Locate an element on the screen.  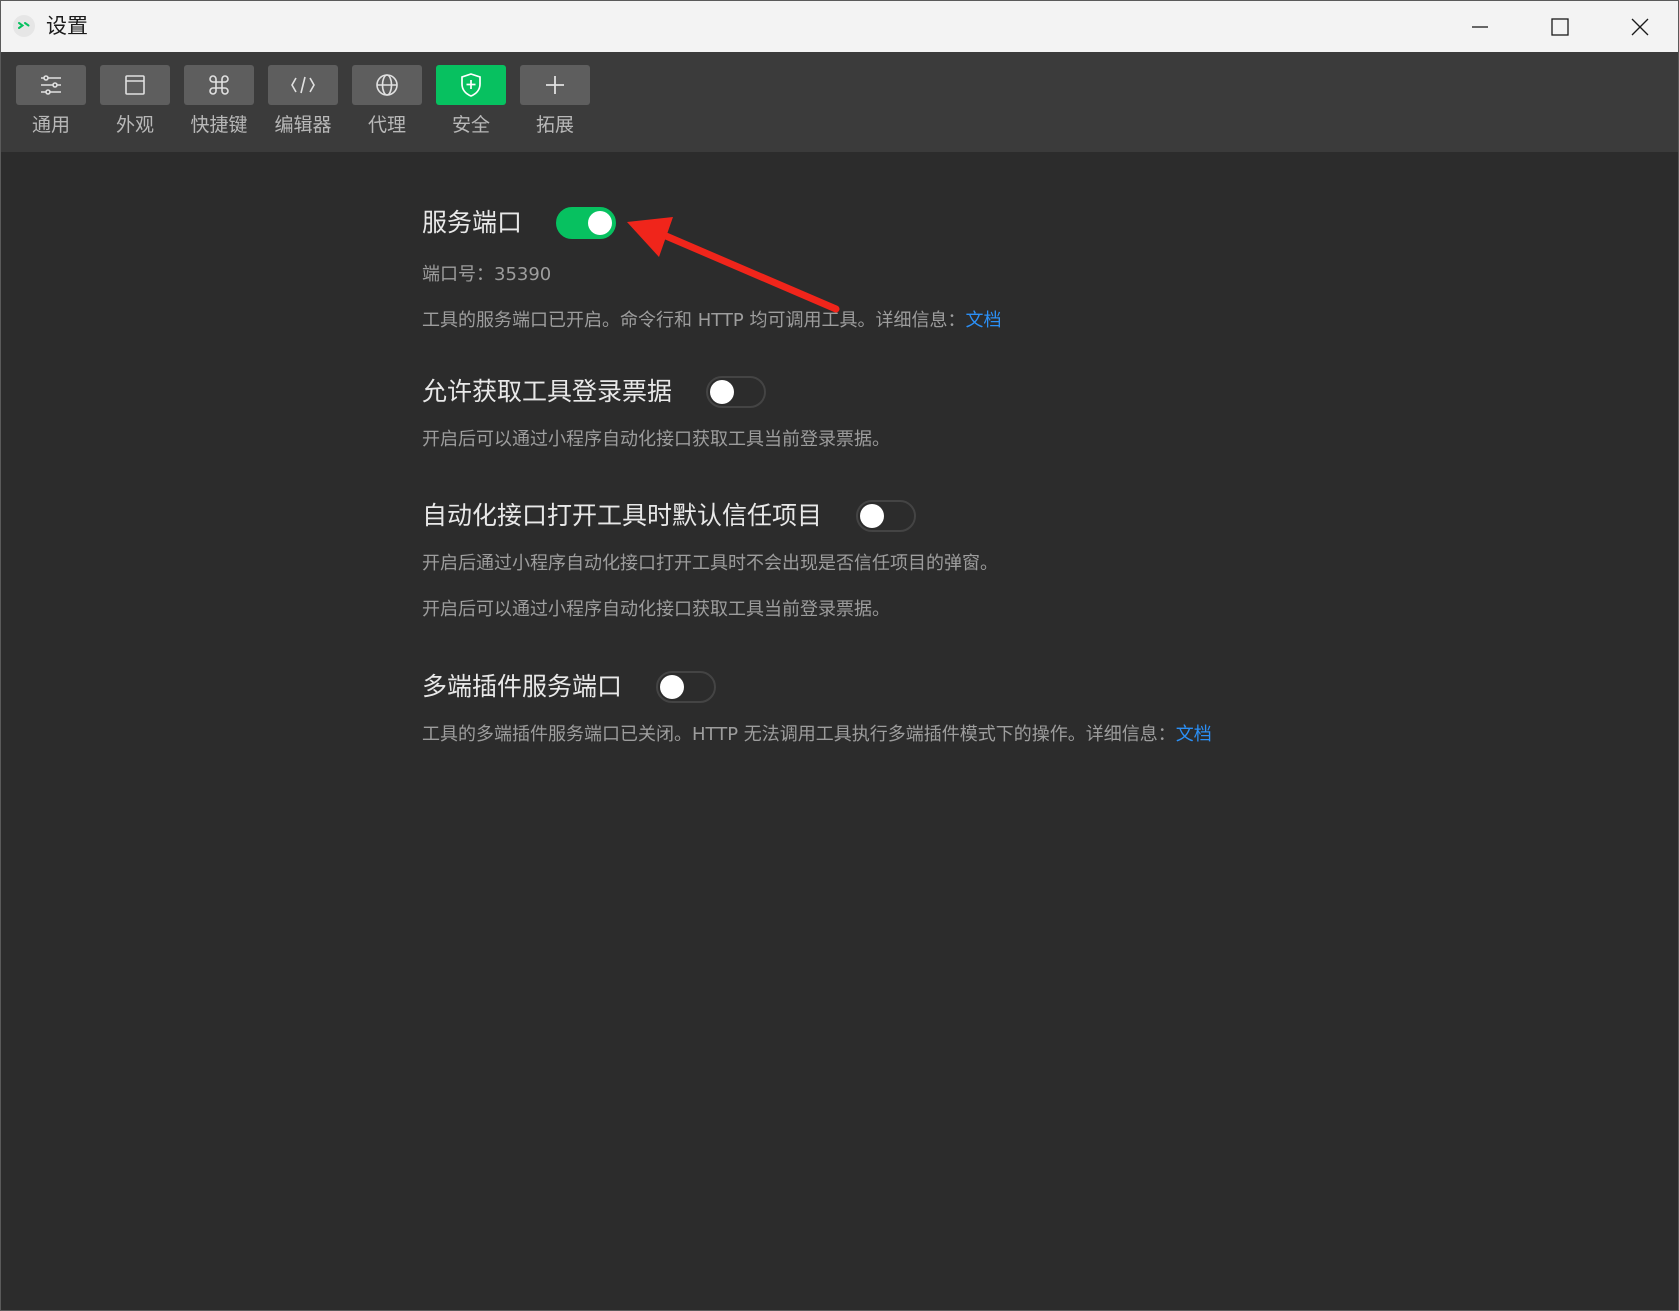
service-port-toggle is located at coordinates (586, 223).